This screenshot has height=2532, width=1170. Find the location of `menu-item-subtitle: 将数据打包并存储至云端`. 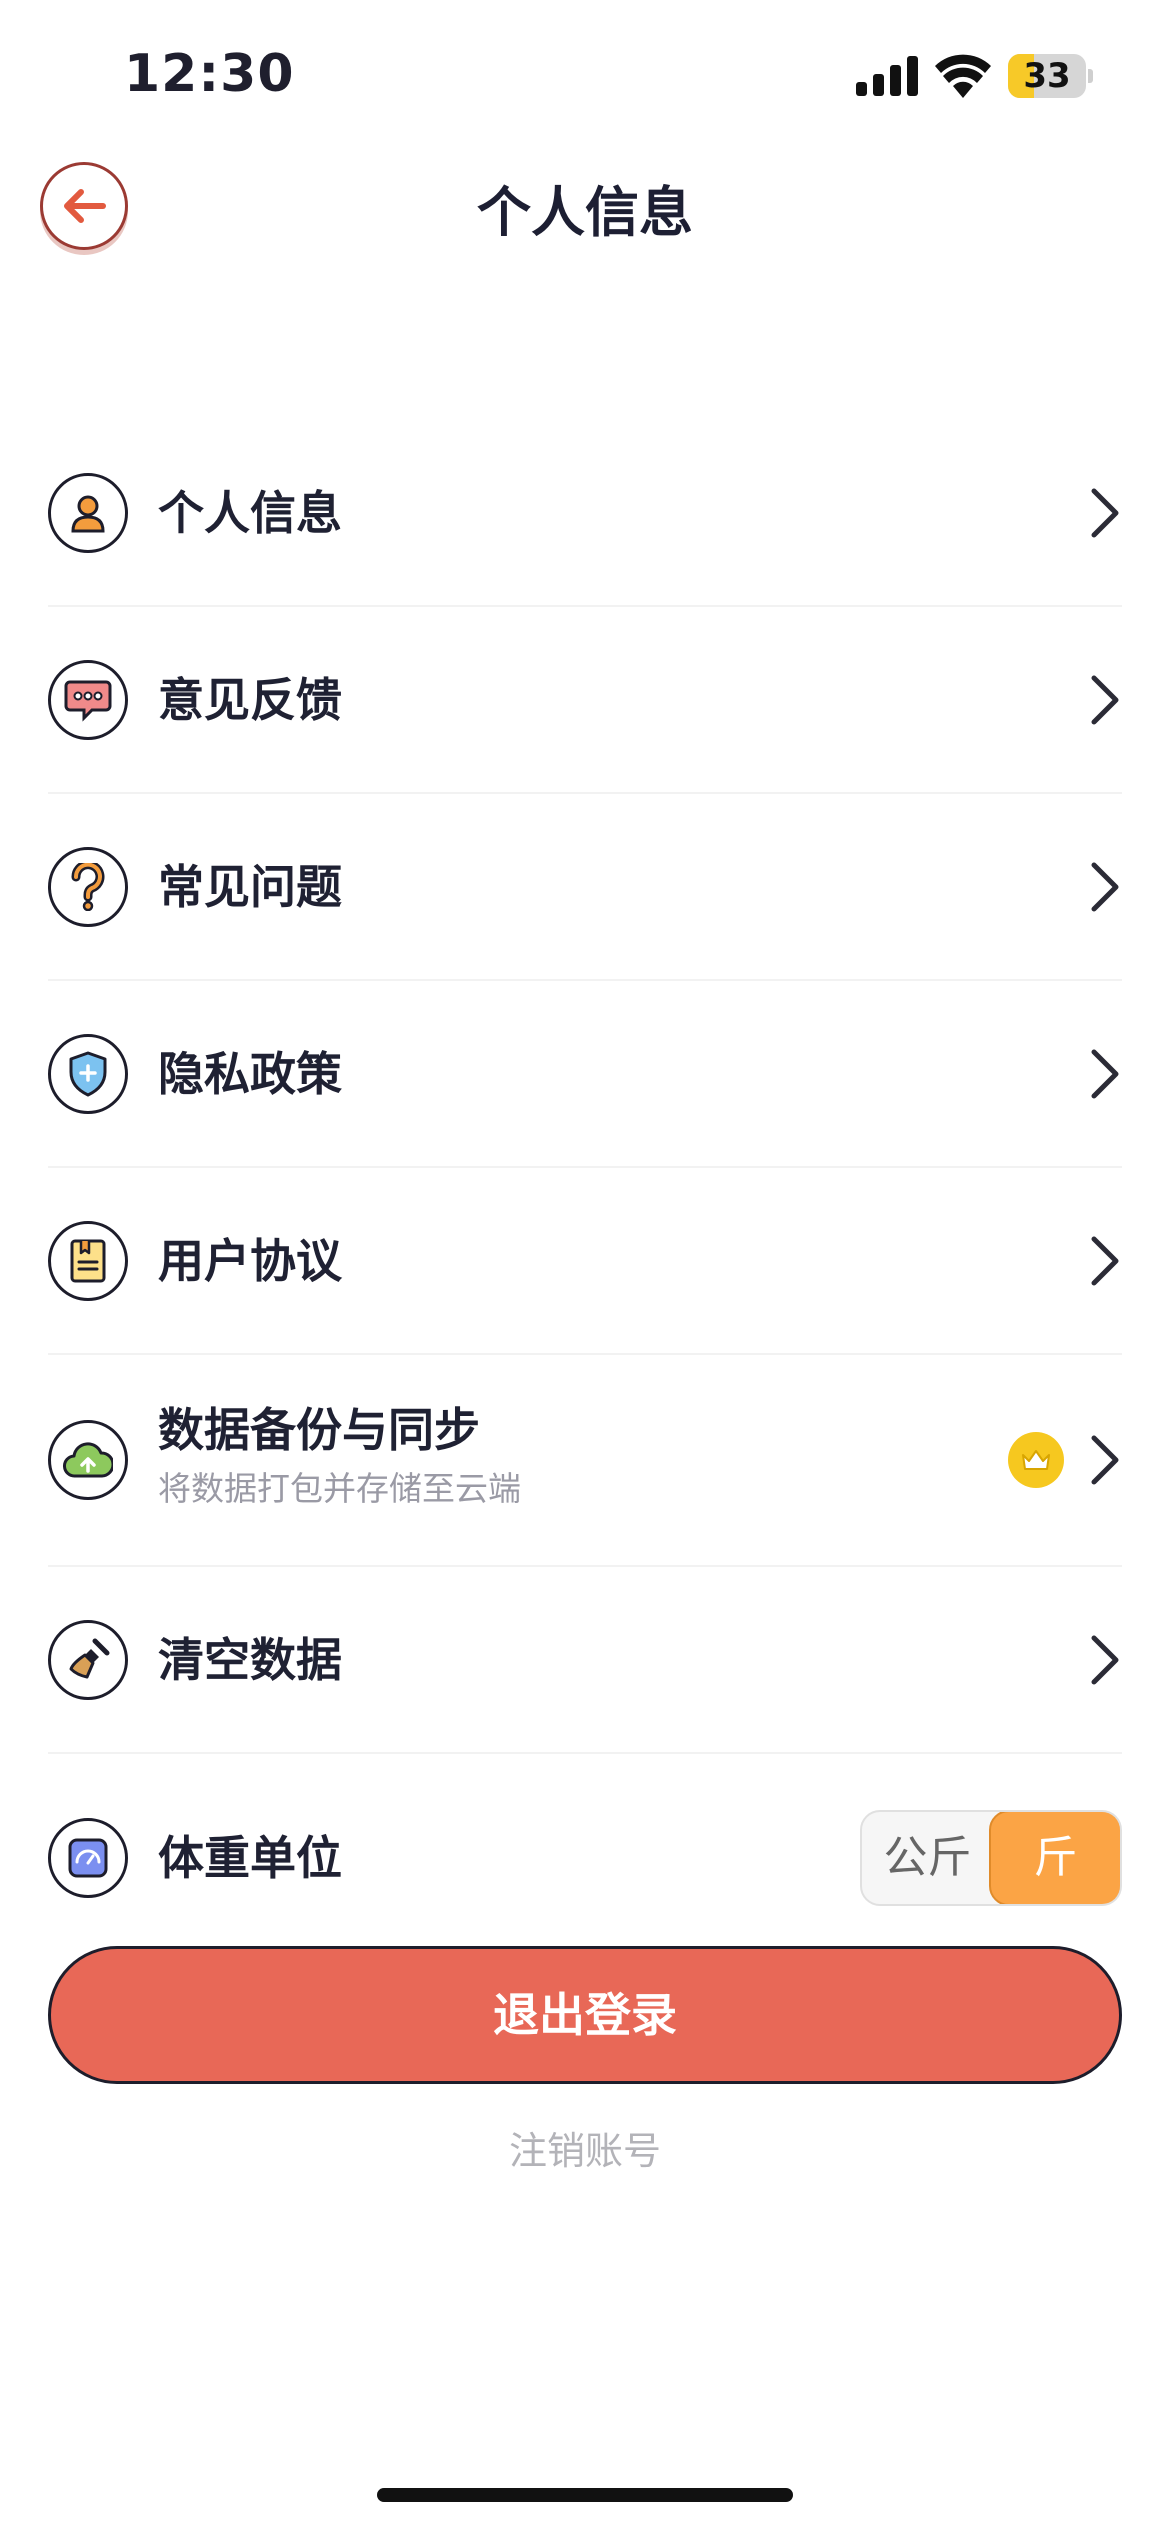

menu-item-subtitle: 将数据打包并存储至云端 is located at coordinates (339, 1488).